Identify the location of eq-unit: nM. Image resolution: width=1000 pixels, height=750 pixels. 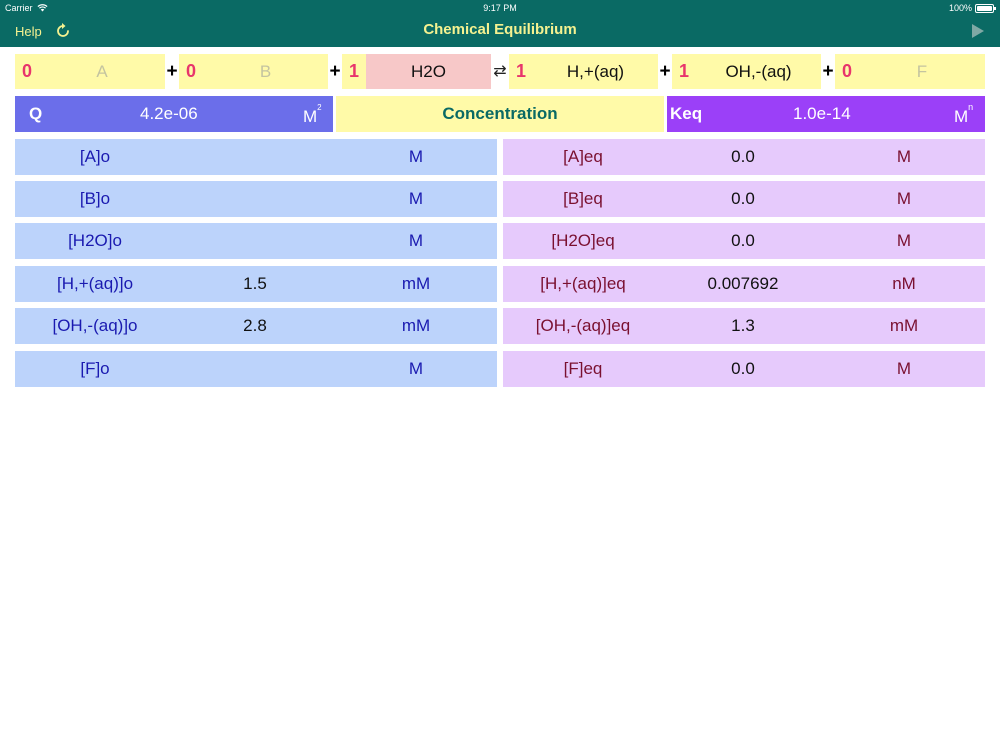
(904, 284).